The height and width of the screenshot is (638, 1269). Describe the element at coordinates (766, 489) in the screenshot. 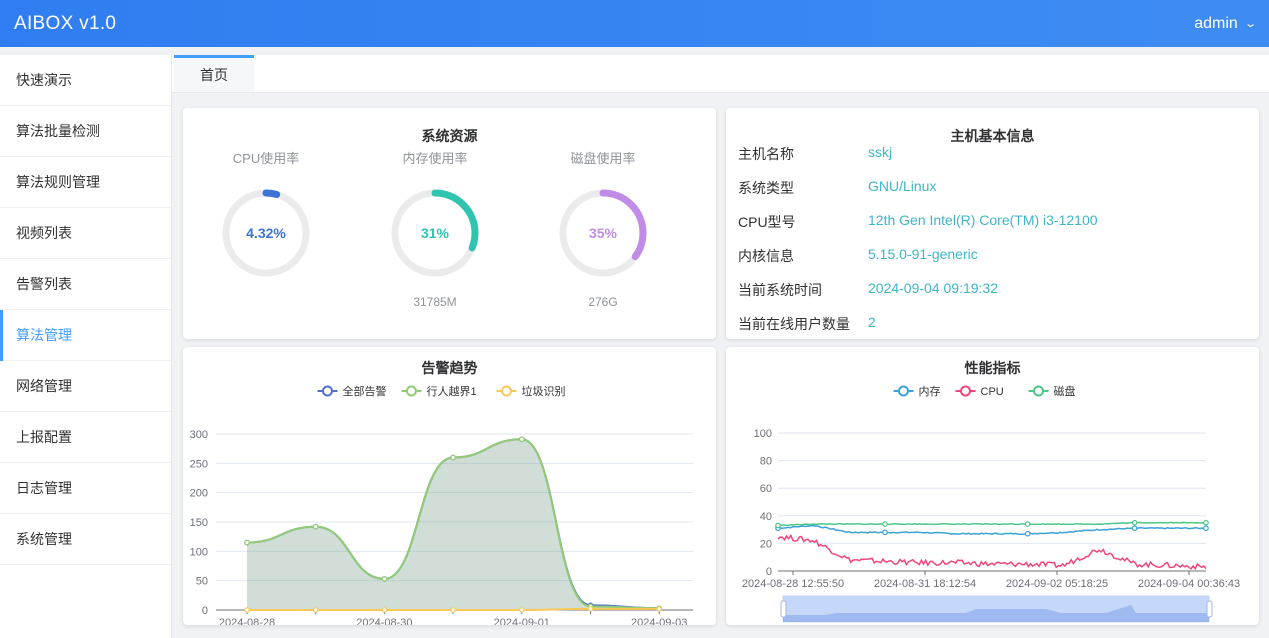

I see `y-tick-label: 60` at that location.